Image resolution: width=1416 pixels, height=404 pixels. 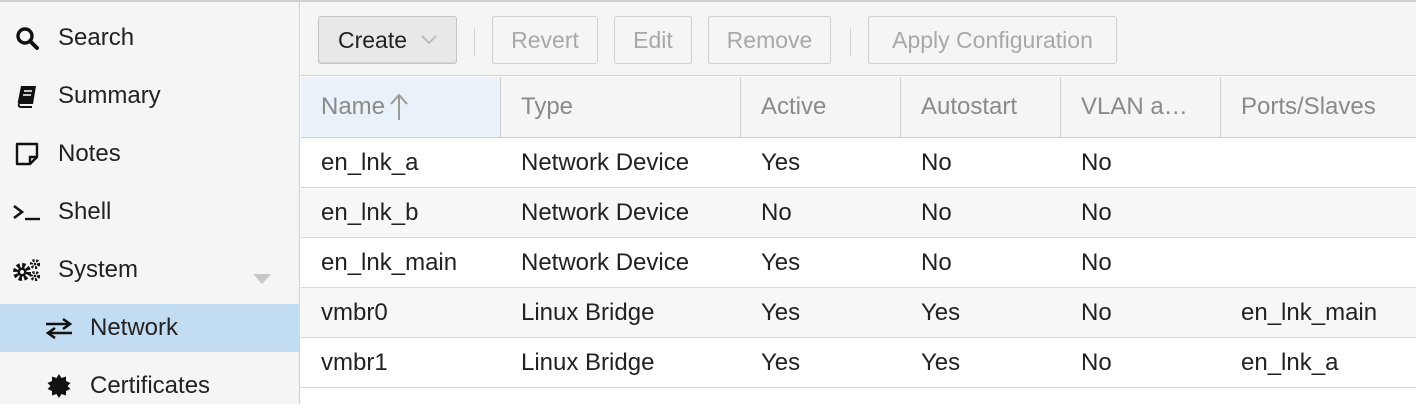 I want to click on table-row: vmbr1 Linux Bridge Yes Yes No en_lnk_a, so click(x=858, y=363).